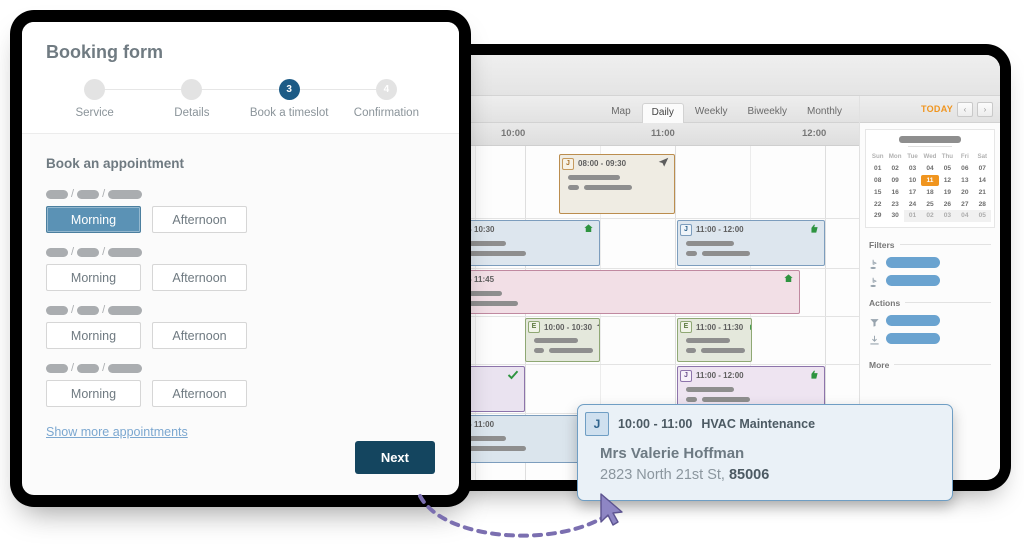 Image resolution: width=1024 pixels, height=550 pixels. Describe the element at coordinates (476, 229) in the screenshot. I see `event-time: 30 - 10:30` at that location.